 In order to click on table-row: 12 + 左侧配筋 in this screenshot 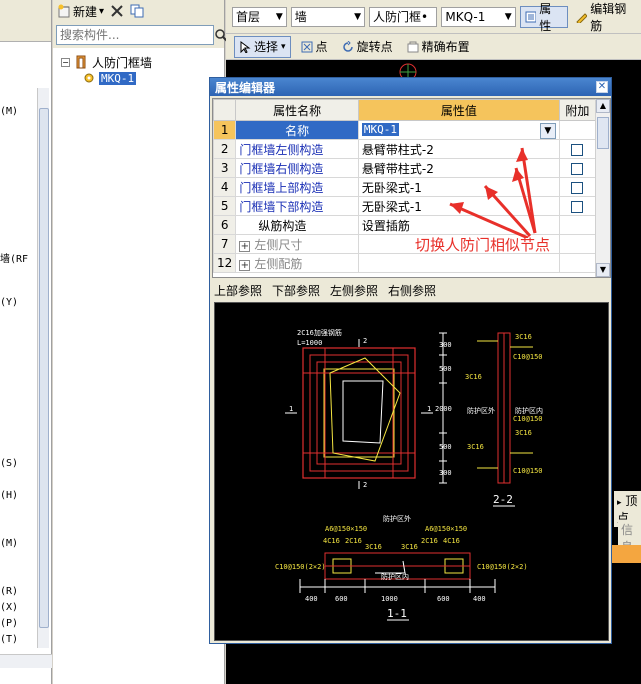, I will do `click(404, 263)`.